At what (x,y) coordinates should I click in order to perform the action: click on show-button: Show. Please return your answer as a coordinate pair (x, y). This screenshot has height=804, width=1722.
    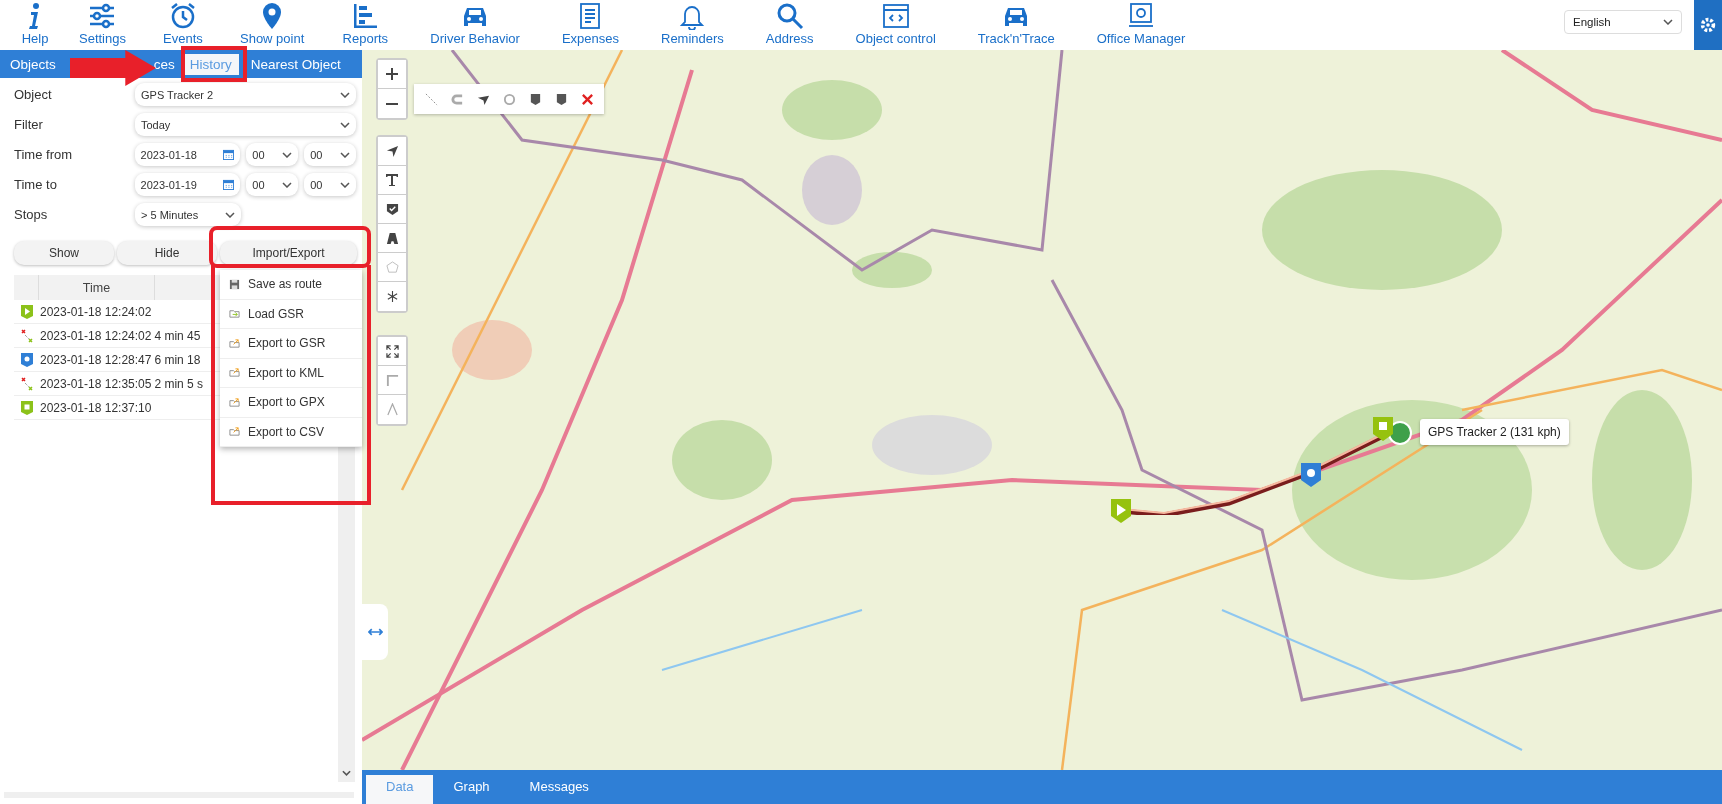
    Looking at the image, I should click on (64, 253).